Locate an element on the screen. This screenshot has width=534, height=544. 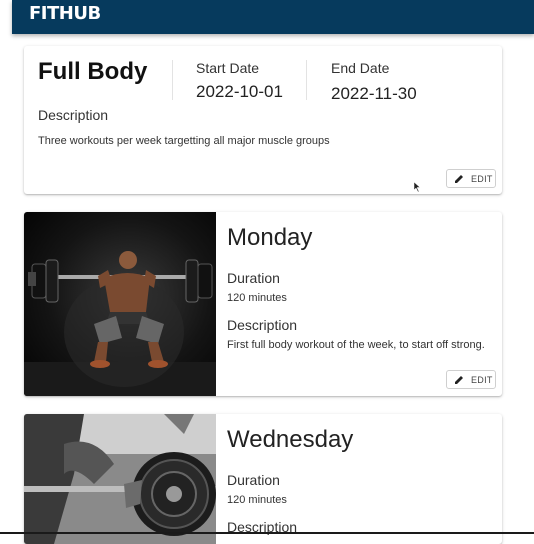
program-description-label: Description is located at coordinates (73, 115).